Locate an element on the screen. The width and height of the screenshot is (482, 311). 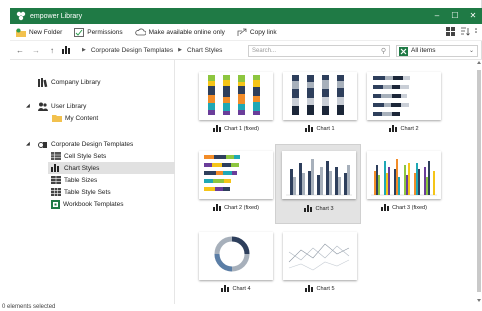
chart-tile-name: Chart 3 is located at coordinates (324, 208).